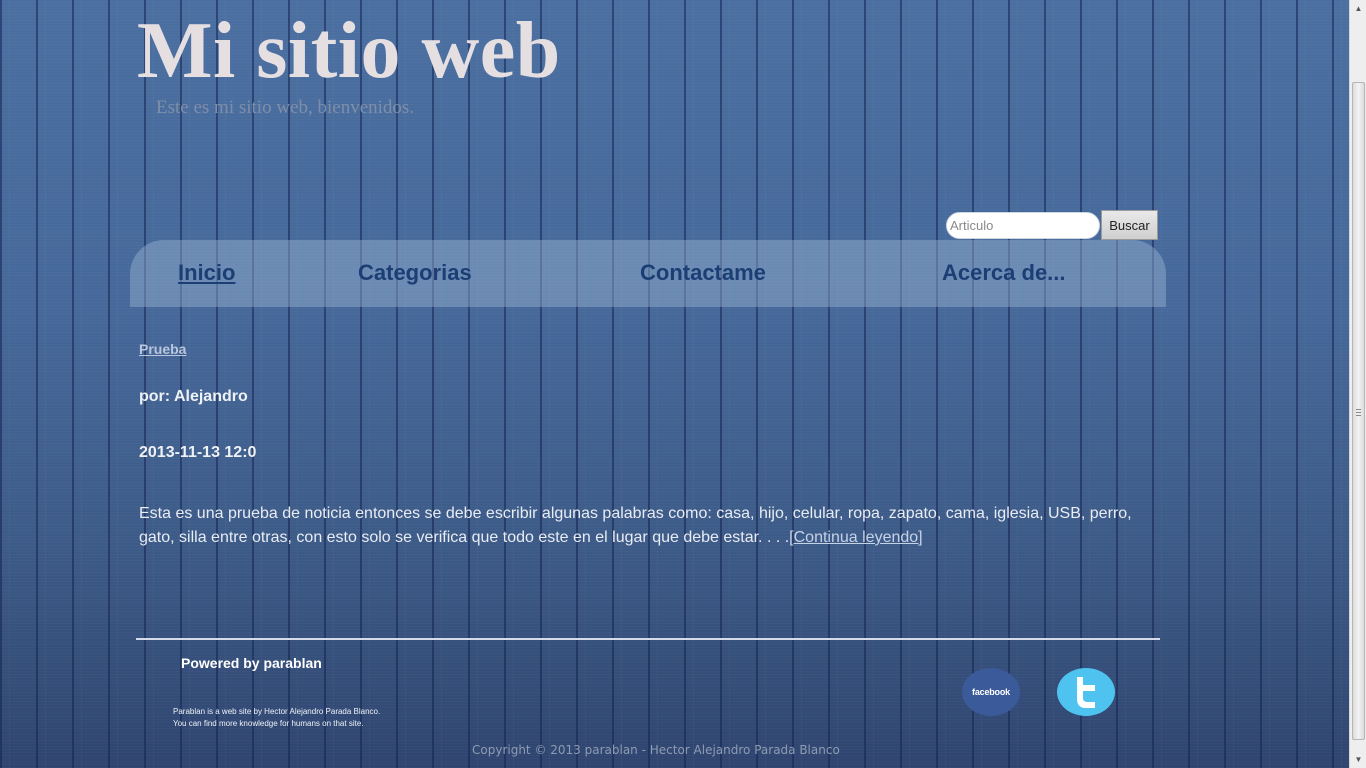 The image size is (1366, 768). Describe the element at coordinates (198, 452) in the screenshot. I see `post-date: 2013-11-13 12:0` at that location.